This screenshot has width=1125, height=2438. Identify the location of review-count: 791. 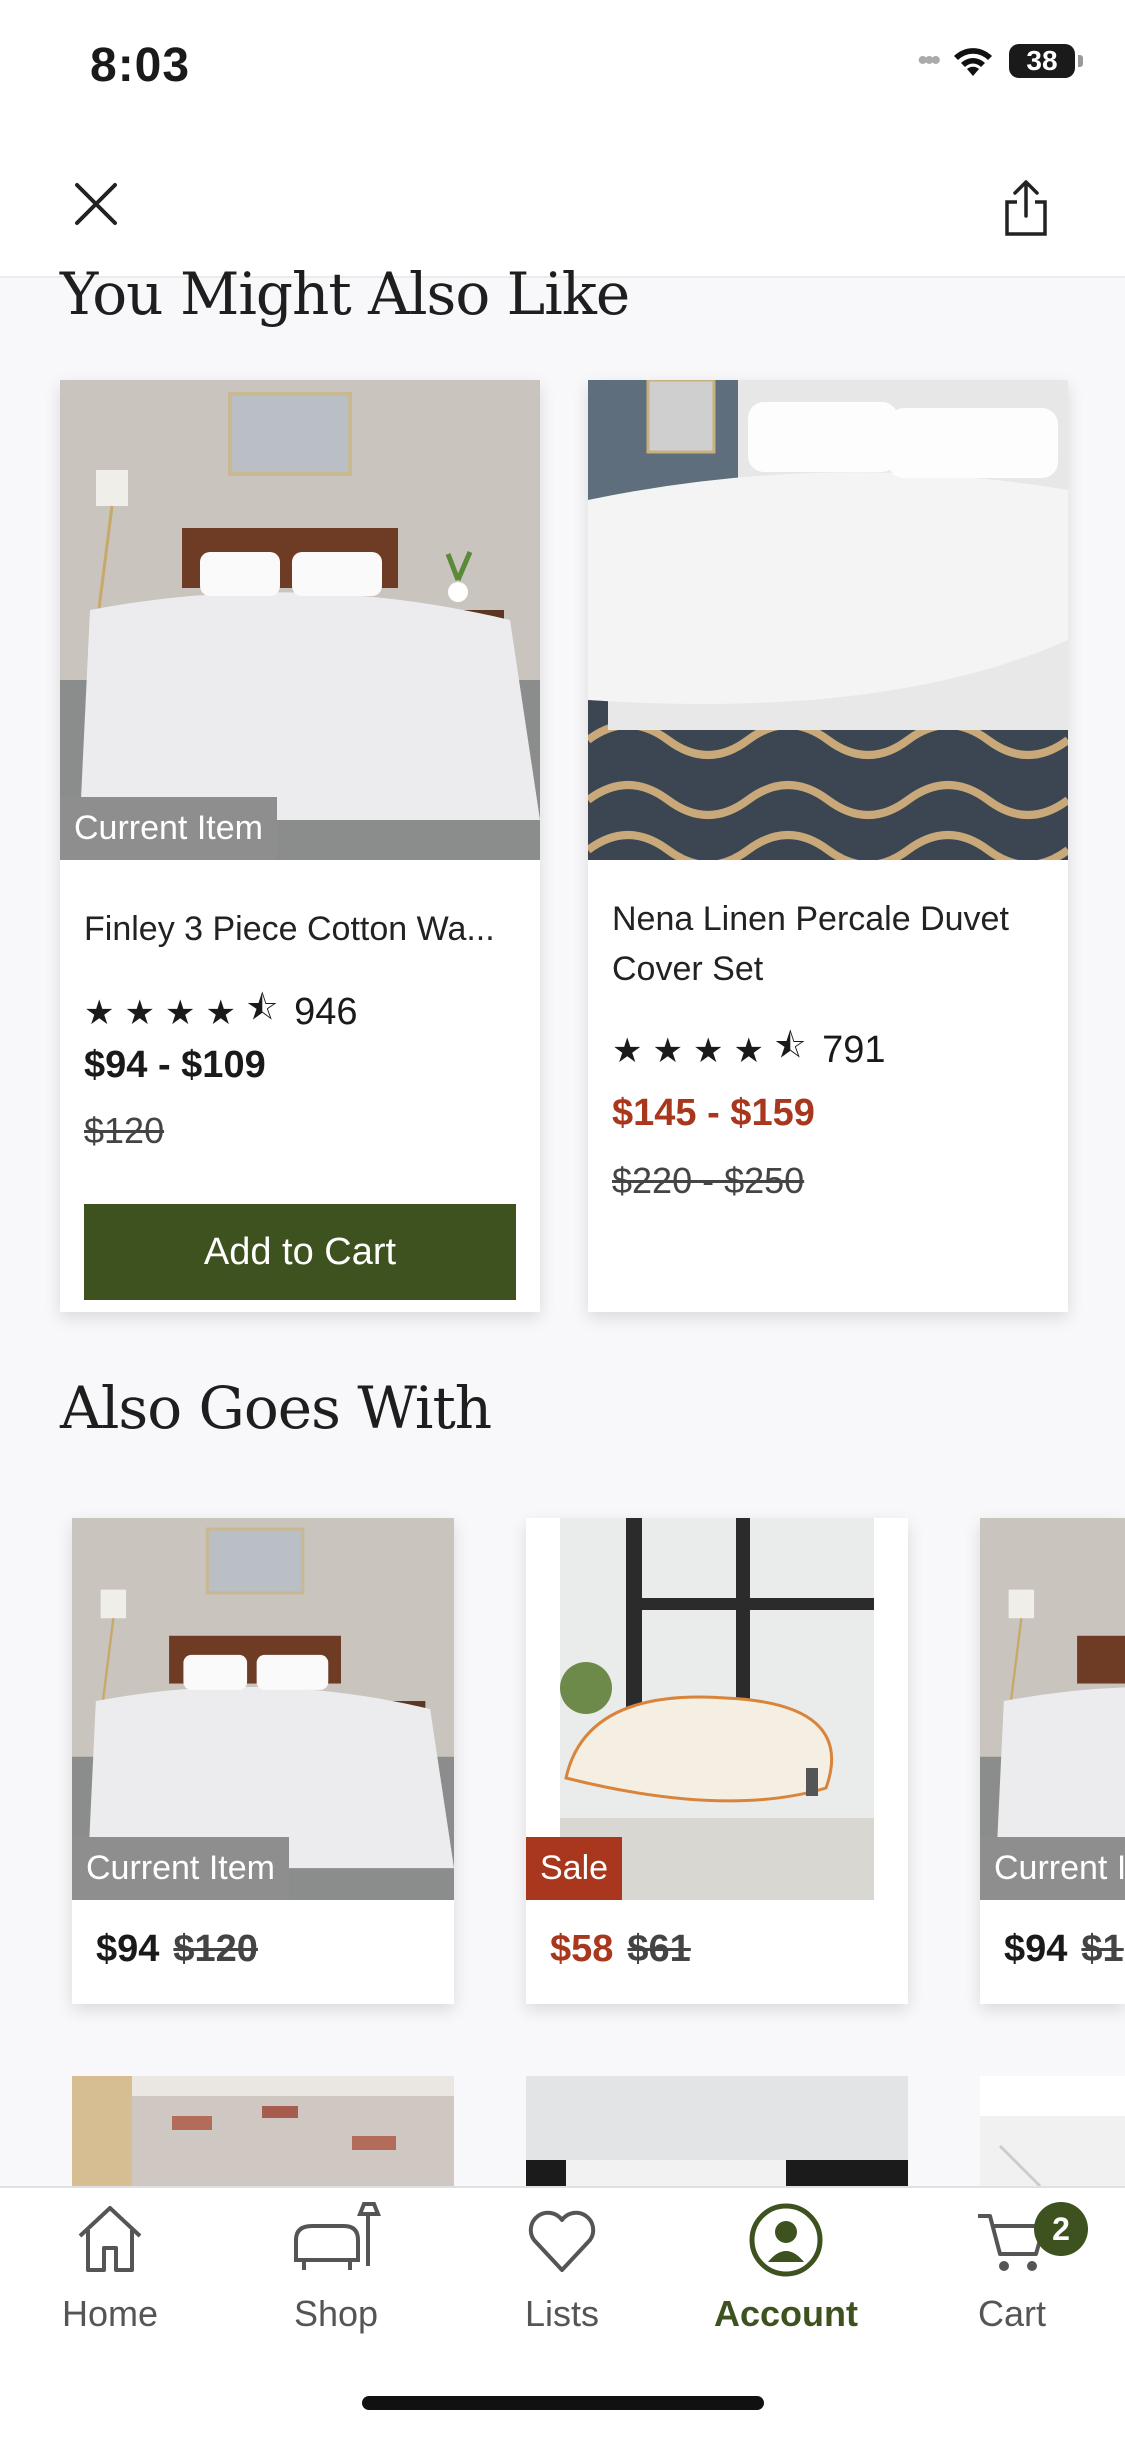
(854, 1050).